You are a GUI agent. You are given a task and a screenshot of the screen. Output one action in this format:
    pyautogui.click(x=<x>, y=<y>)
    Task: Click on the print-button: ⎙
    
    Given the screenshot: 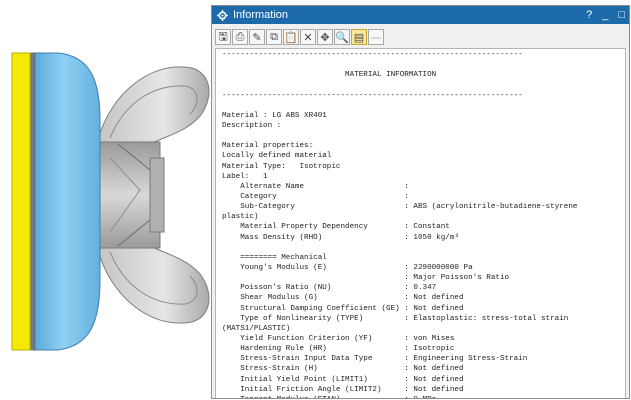 What is the action you would take?
    pyautogui.click(x=240, y=37)
    